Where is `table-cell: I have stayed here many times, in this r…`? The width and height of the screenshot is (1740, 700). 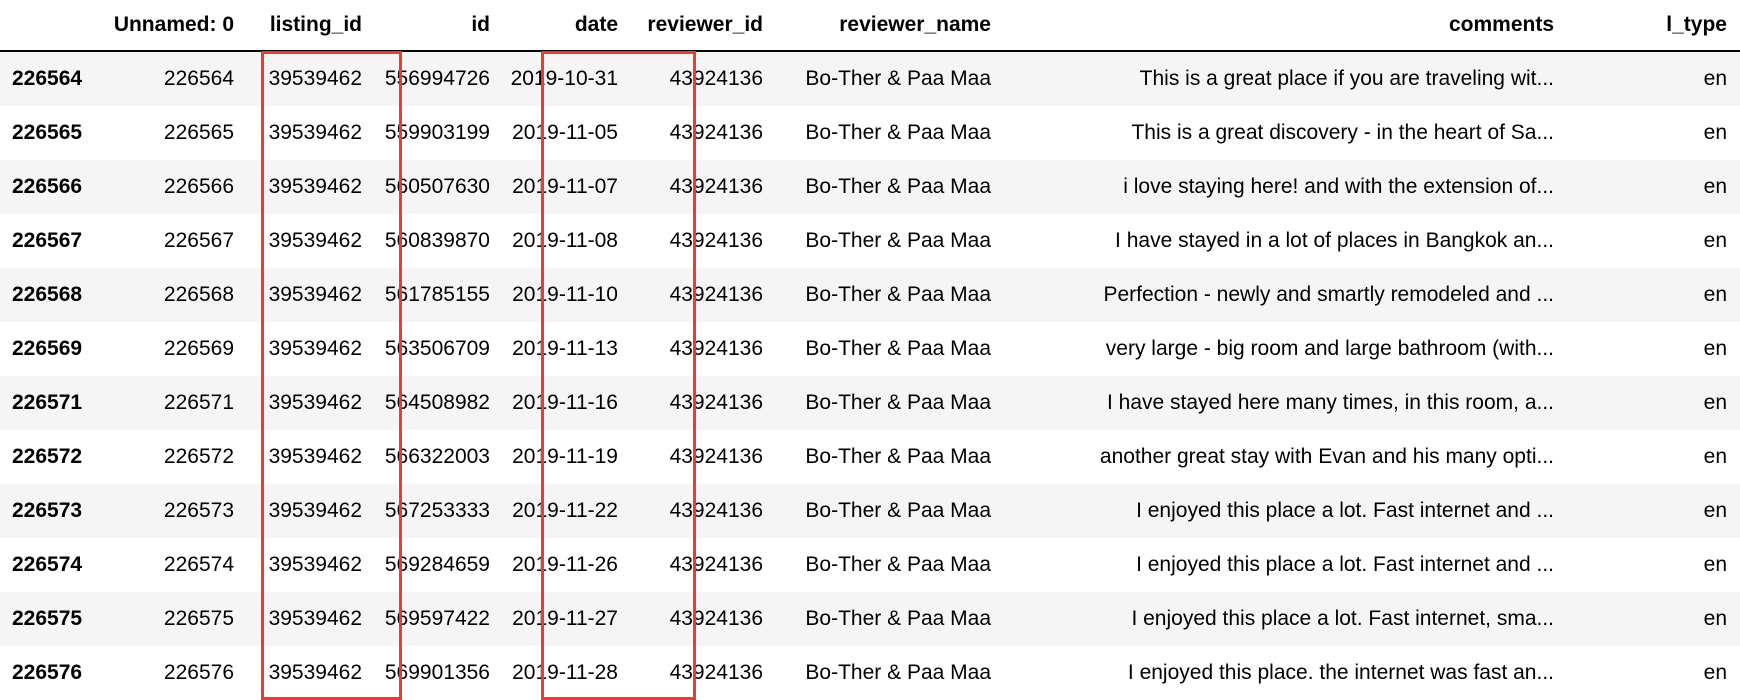
table-cell: I have stayed here many times, in this r… is located at coordinates (1285, 403).